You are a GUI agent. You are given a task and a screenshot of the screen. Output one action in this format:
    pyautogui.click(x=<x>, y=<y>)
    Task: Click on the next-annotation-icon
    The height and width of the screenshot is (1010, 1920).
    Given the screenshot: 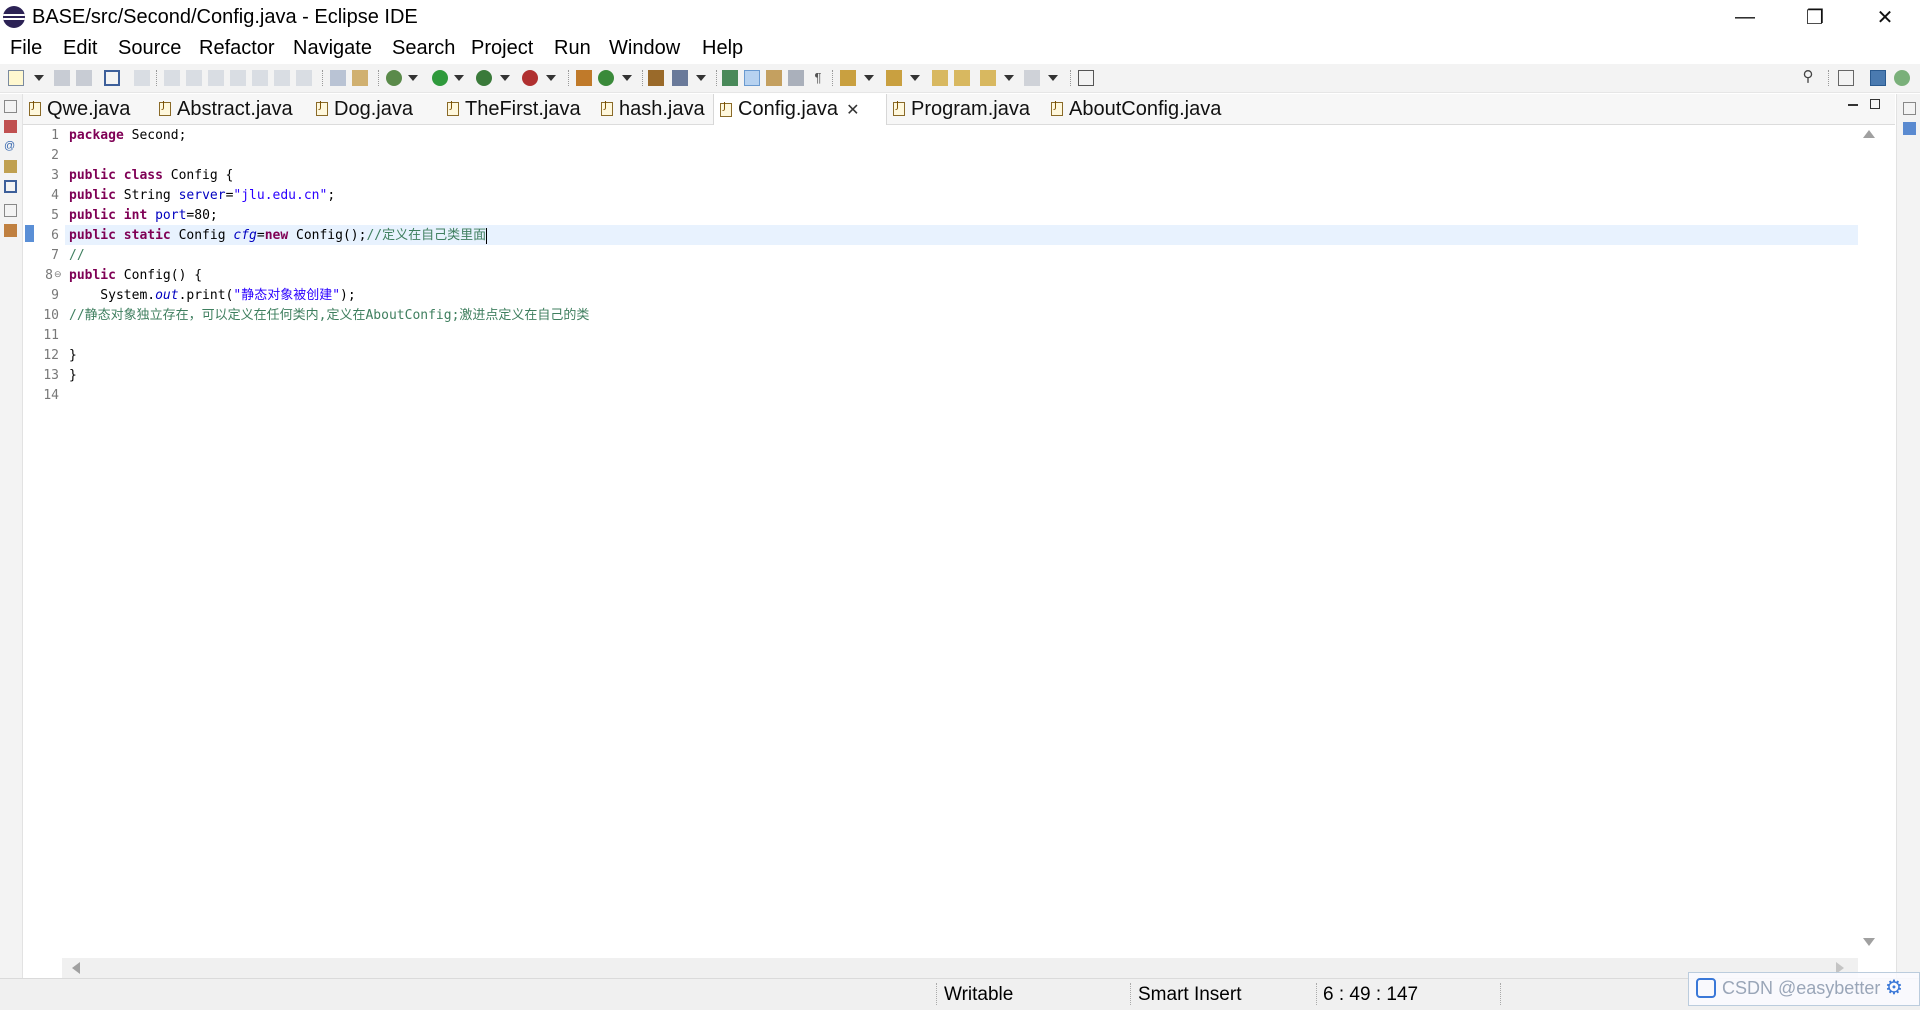 What is the action you would take?
    pyautogui.click(x=848, y=78)
    